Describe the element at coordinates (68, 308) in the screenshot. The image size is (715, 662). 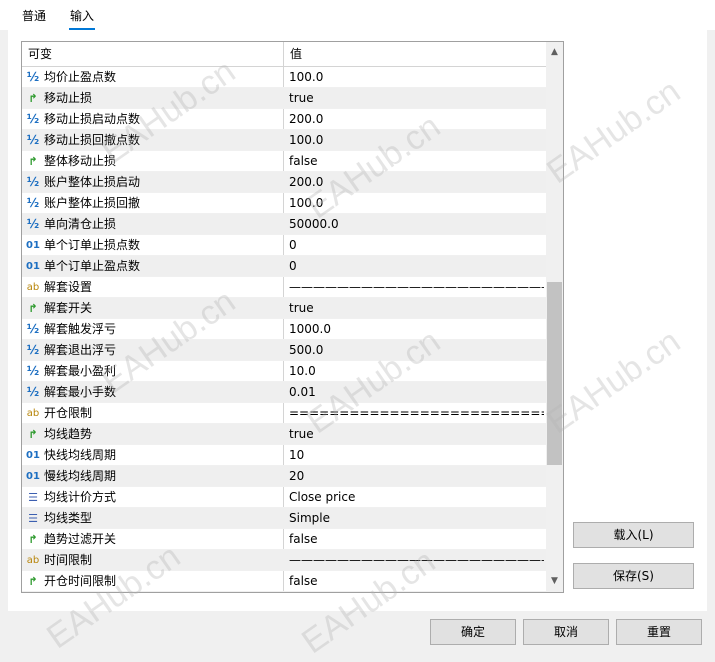
I see `parameter-name: 解套开关` at that location.